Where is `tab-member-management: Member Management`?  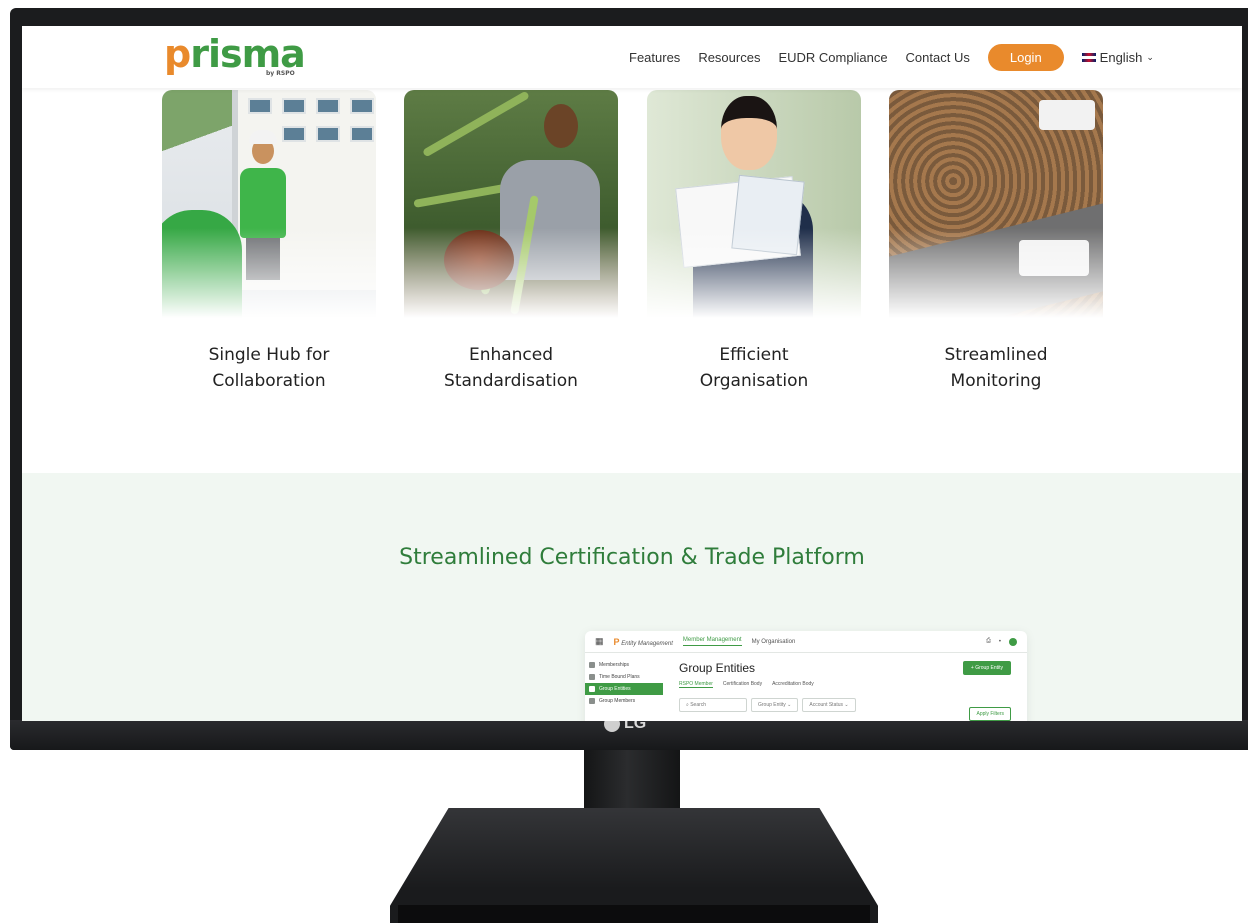
tab-member-management: Member Management is located at coordinates (712, 641).